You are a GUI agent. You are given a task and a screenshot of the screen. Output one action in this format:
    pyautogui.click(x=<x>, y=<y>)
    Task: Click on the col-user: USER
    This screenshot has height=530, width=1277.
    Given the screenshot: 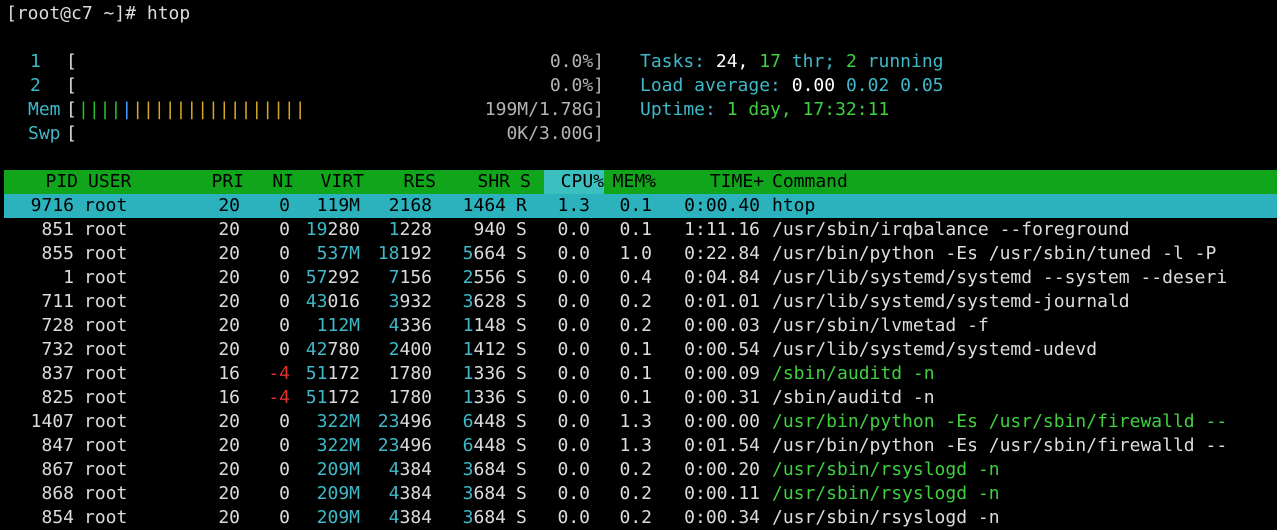 What is the action you would take?
    pyautogui.click(x=109, y=182)
    